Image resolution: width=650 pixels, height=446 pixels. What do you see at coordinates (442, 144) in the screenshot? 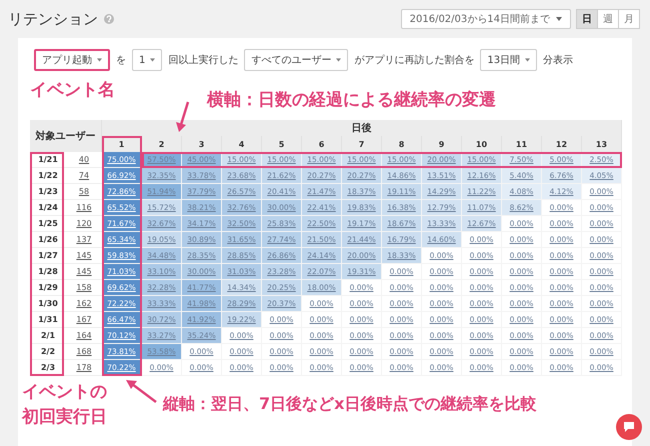
I see `column-header: 9` at bounding box center [442, 144].